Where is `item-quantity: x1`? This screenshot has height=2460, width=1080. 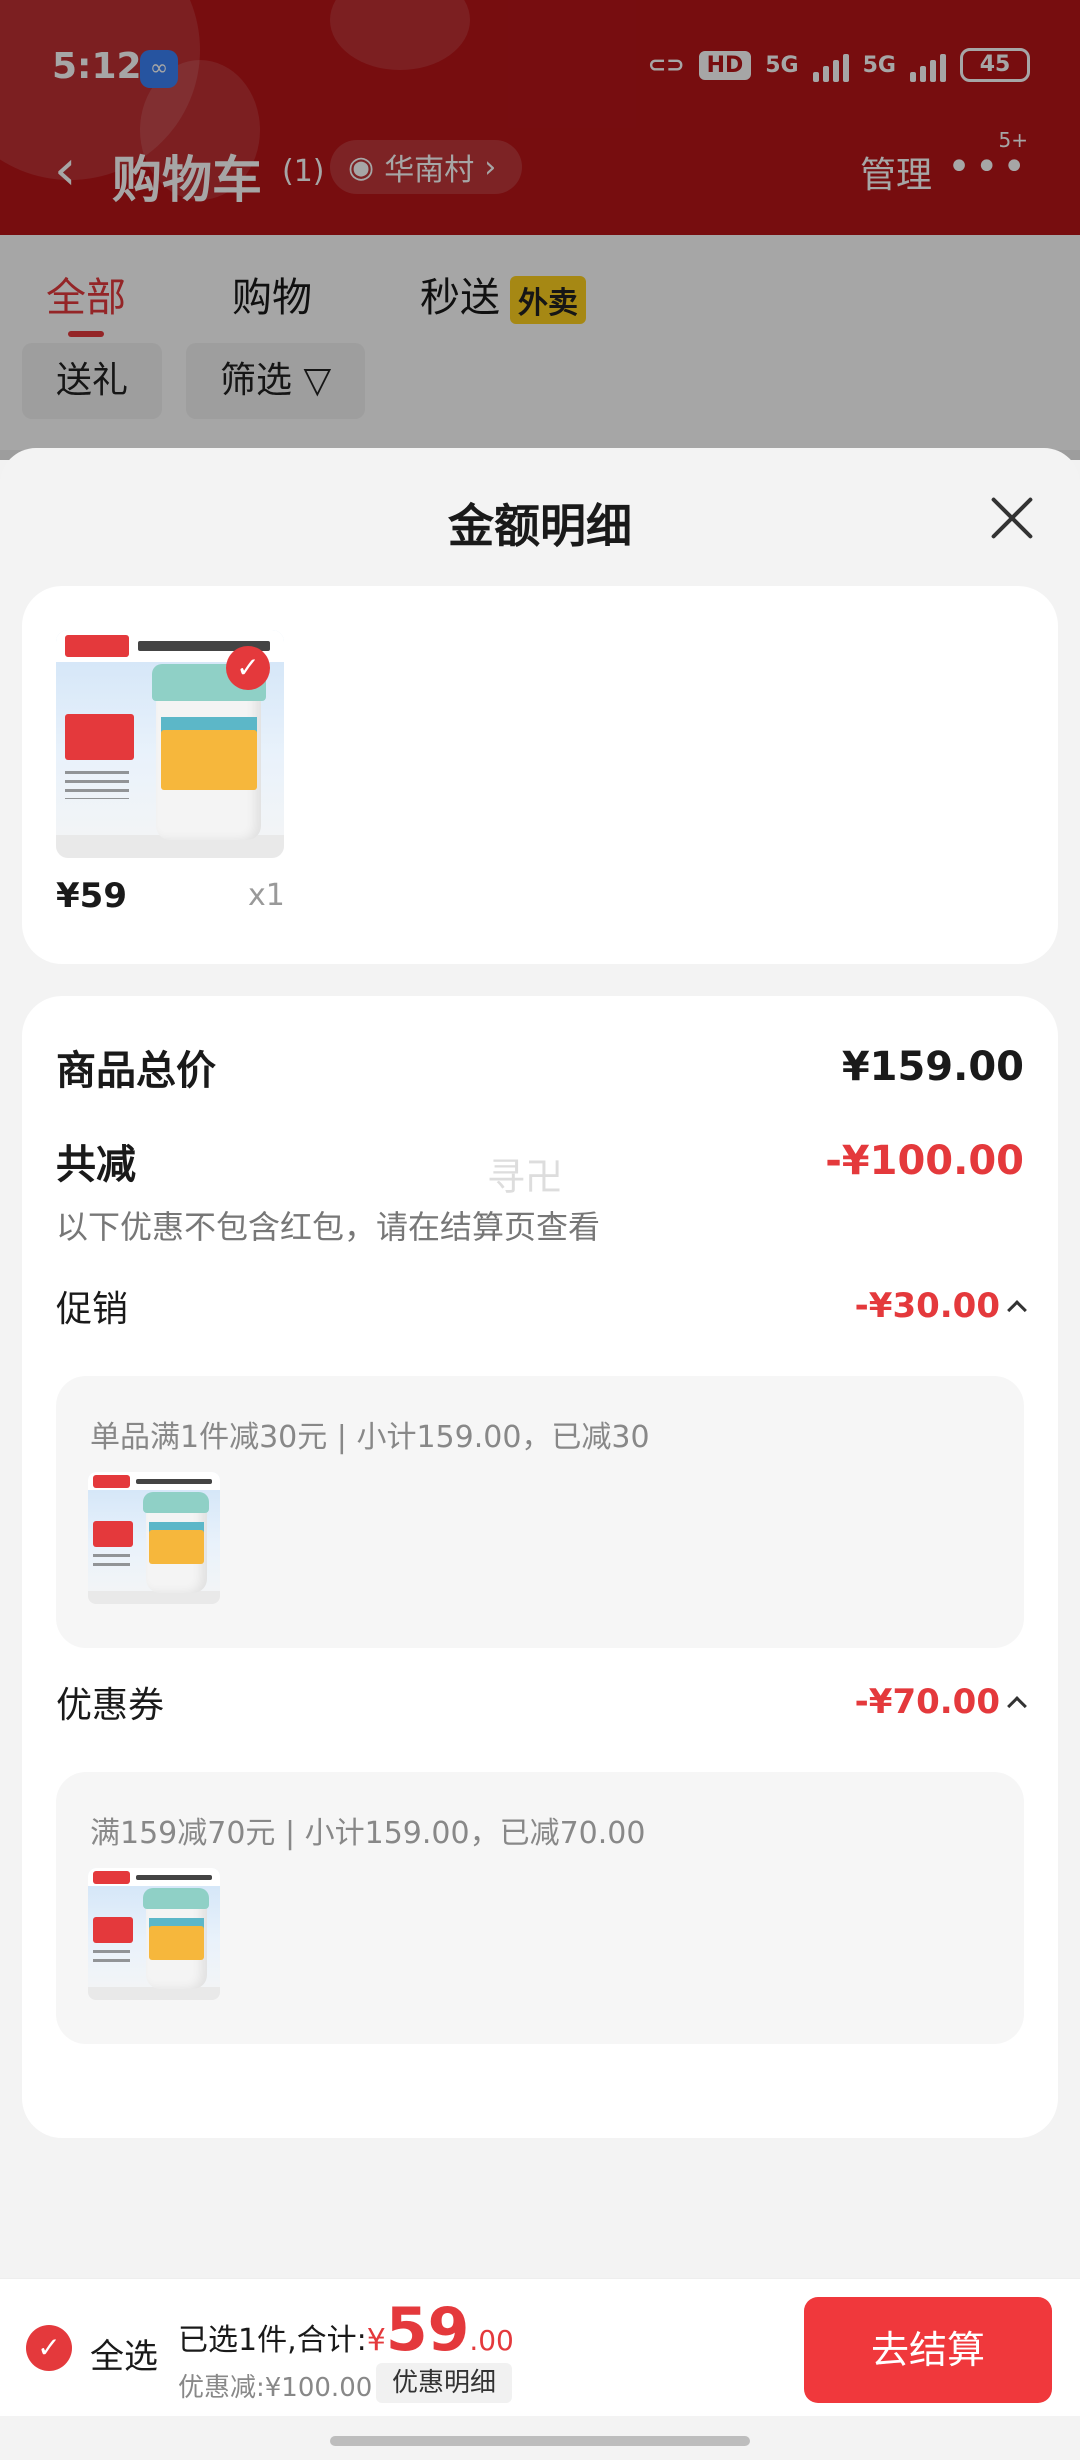 item-quantity: x1 is located at coordinates (266, 895).